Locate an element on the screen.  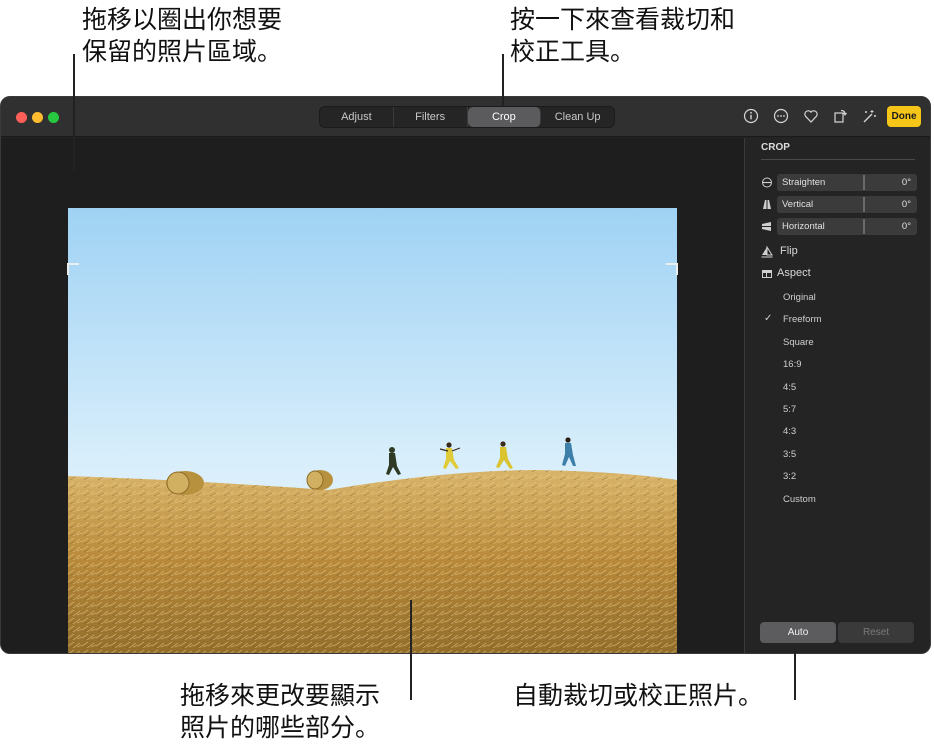
aspect-option: 3:2 is located at coordinates (789, 476).